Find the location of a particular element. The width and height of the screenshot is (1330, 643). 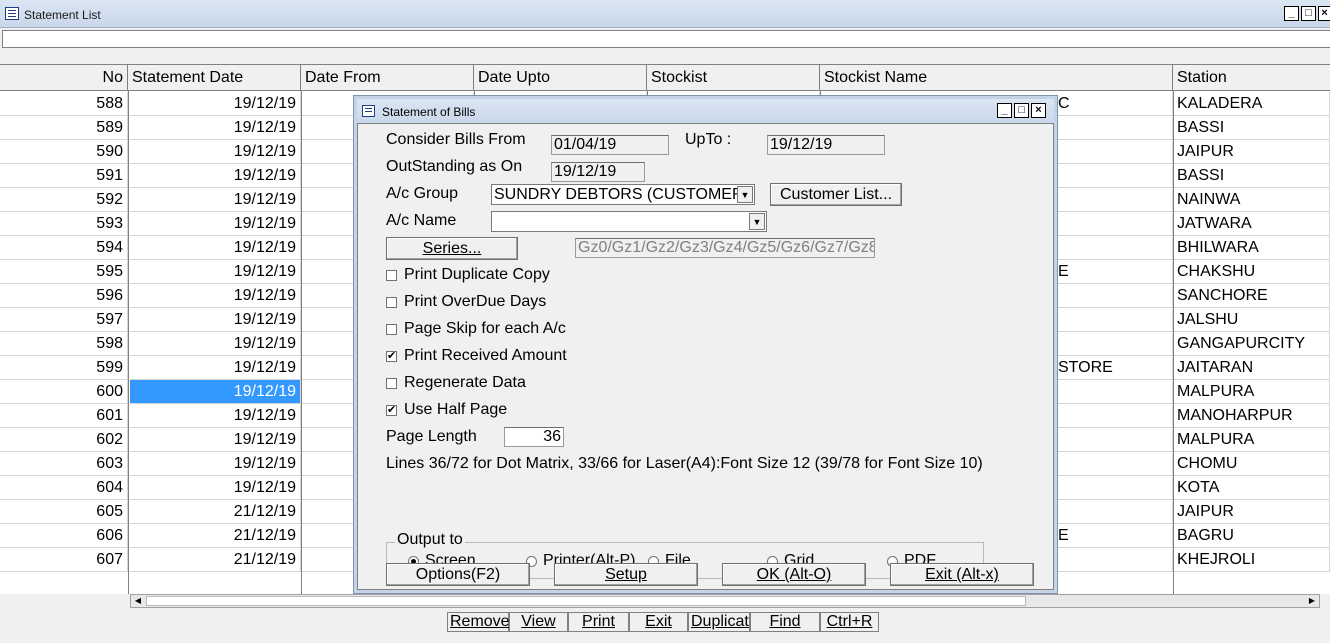

cell-no: 596 is located at coordinates (64, 296).